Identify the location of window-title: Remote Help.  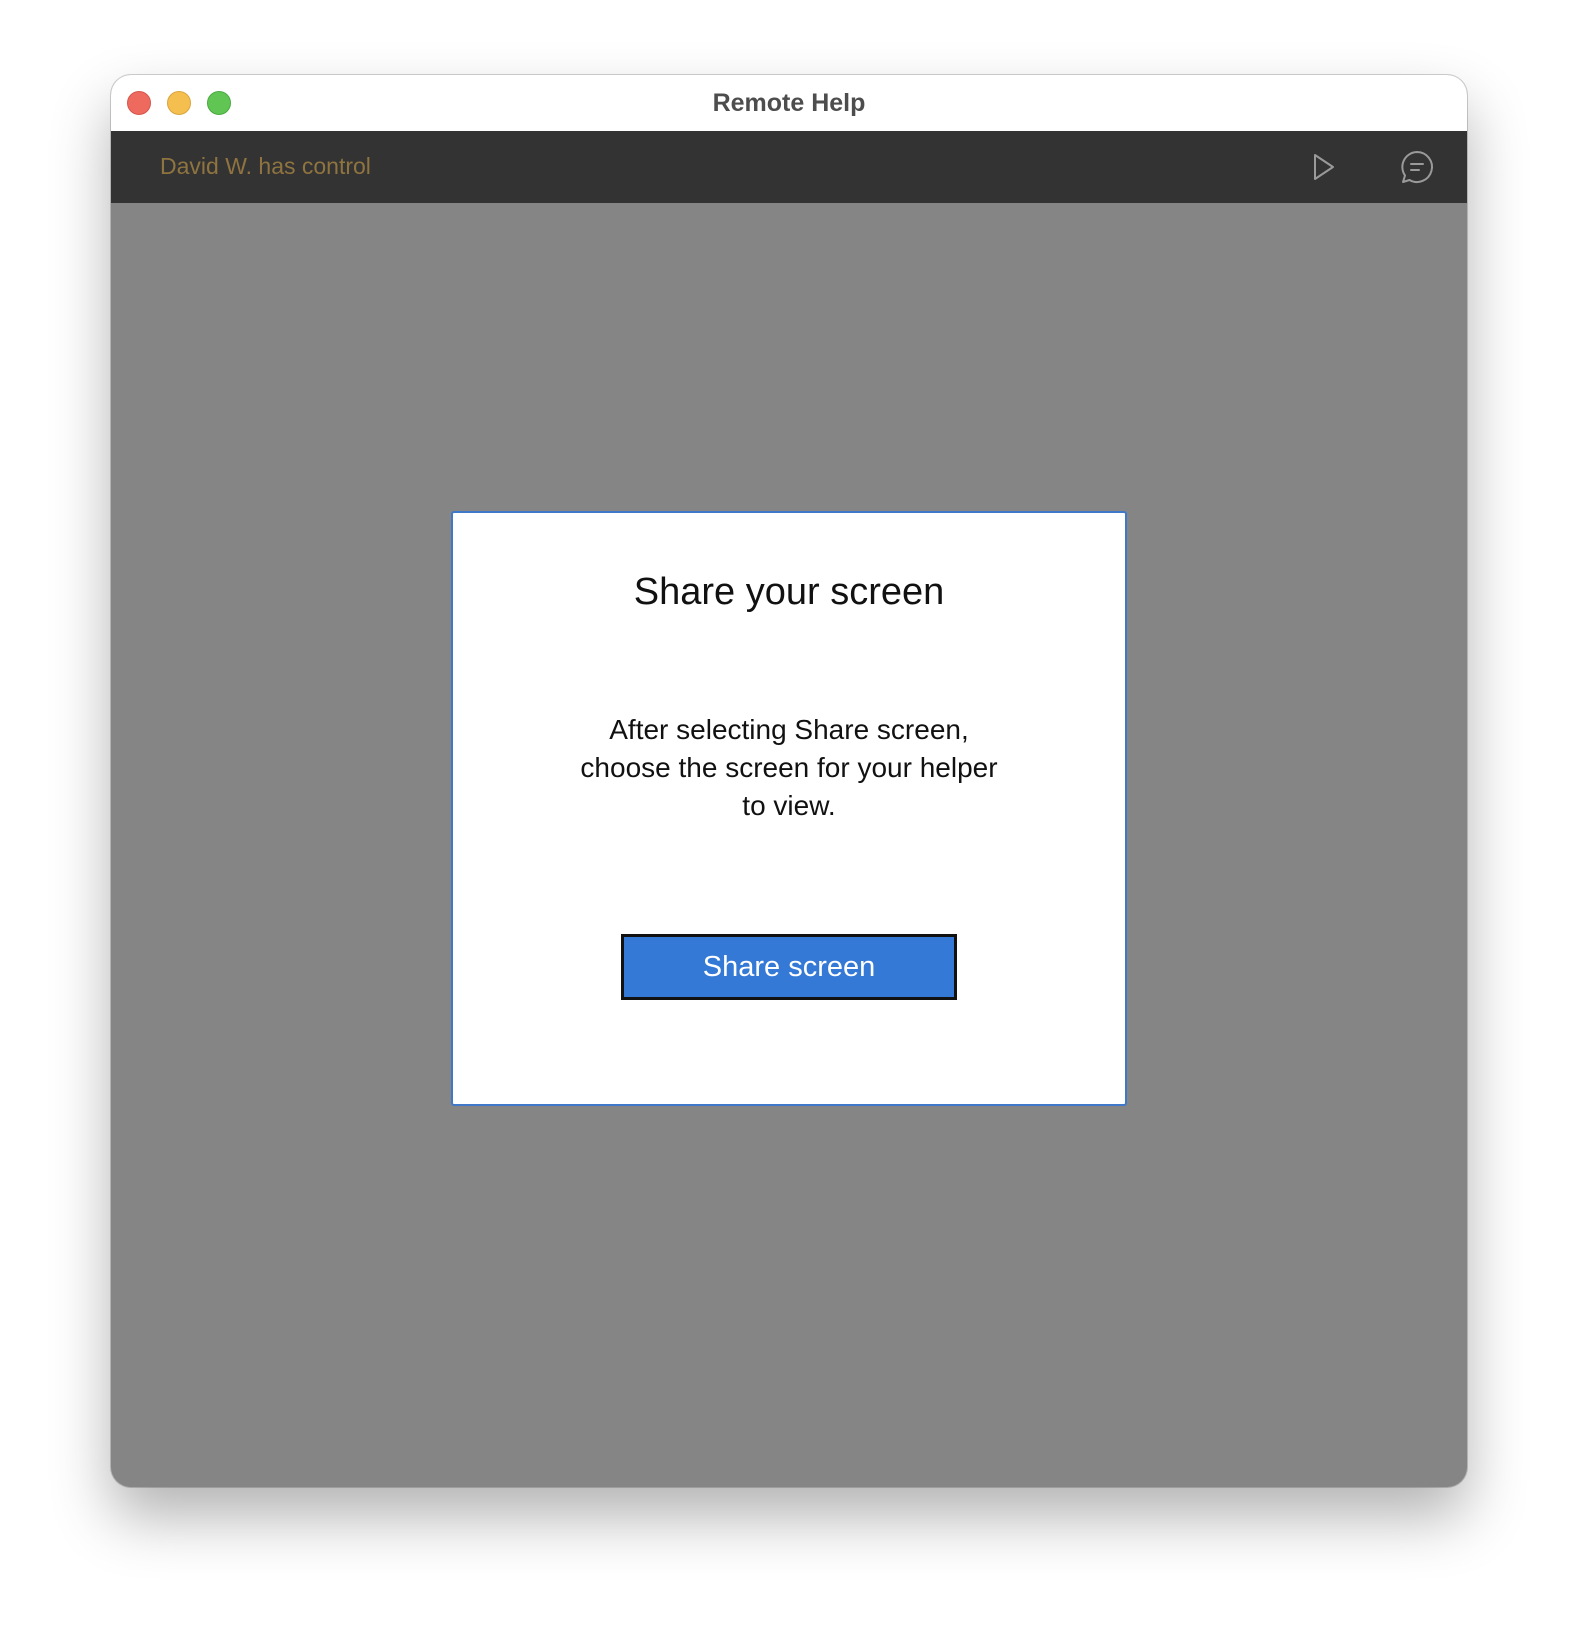
(789, 103).